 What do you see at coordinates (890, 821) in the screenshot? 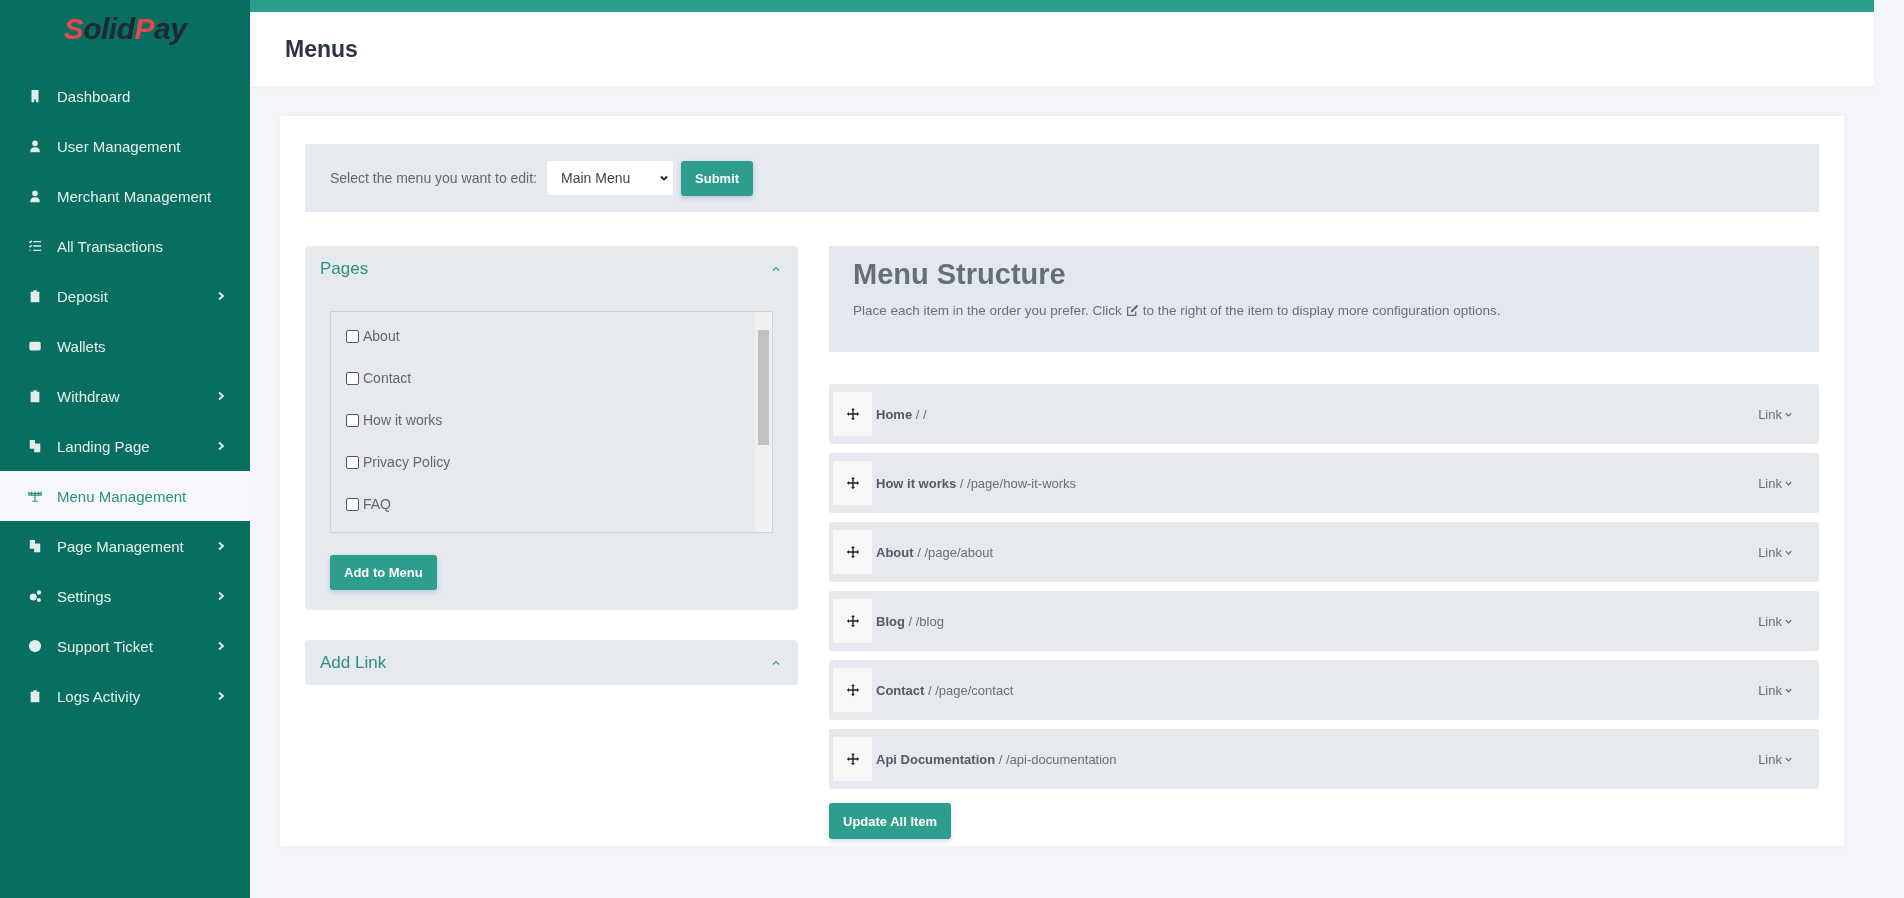
I see `update-all-button: Update All Item` at bounding box center [890, 821].